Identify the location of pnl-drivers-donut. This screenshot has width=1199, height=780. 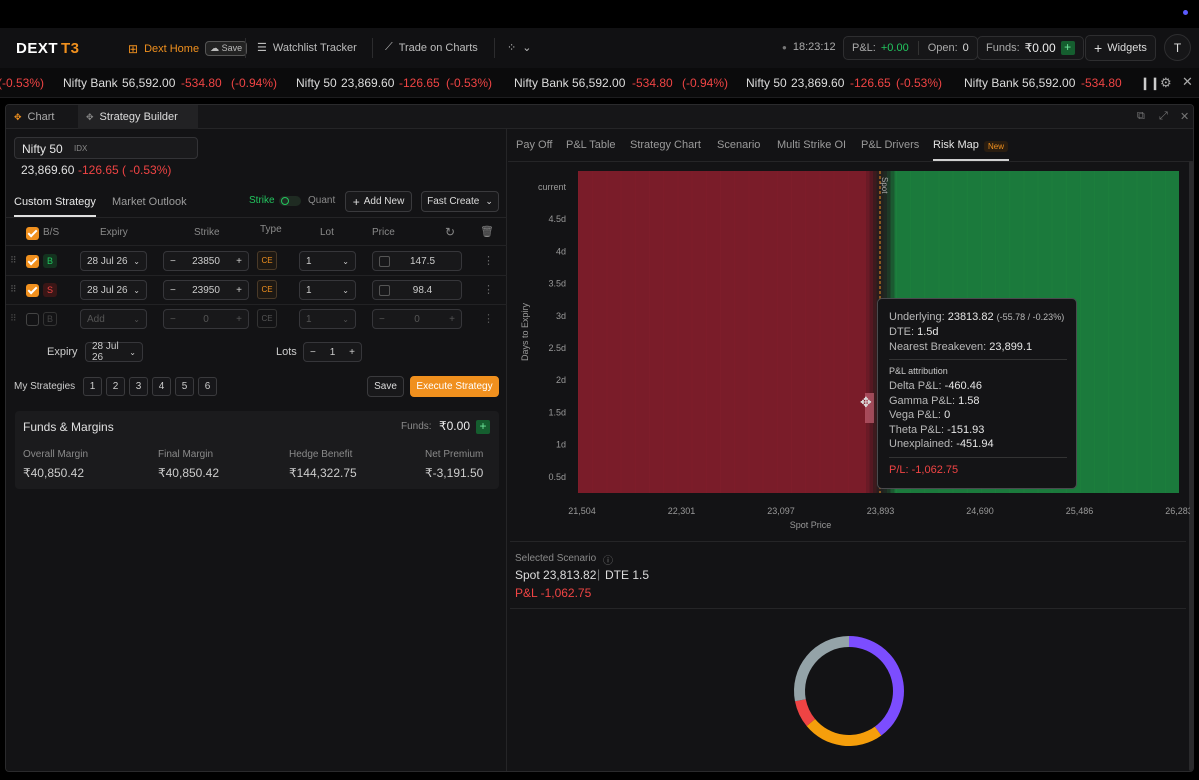
(850, 692).